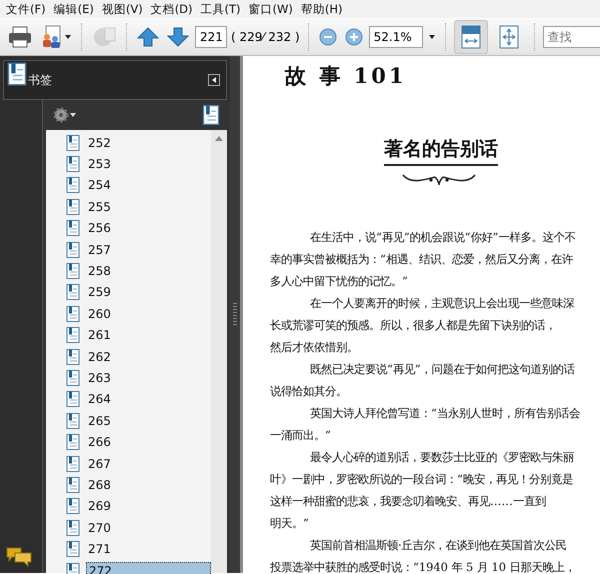  I want to click on menu-item: 工具(T), so click(222, 9).